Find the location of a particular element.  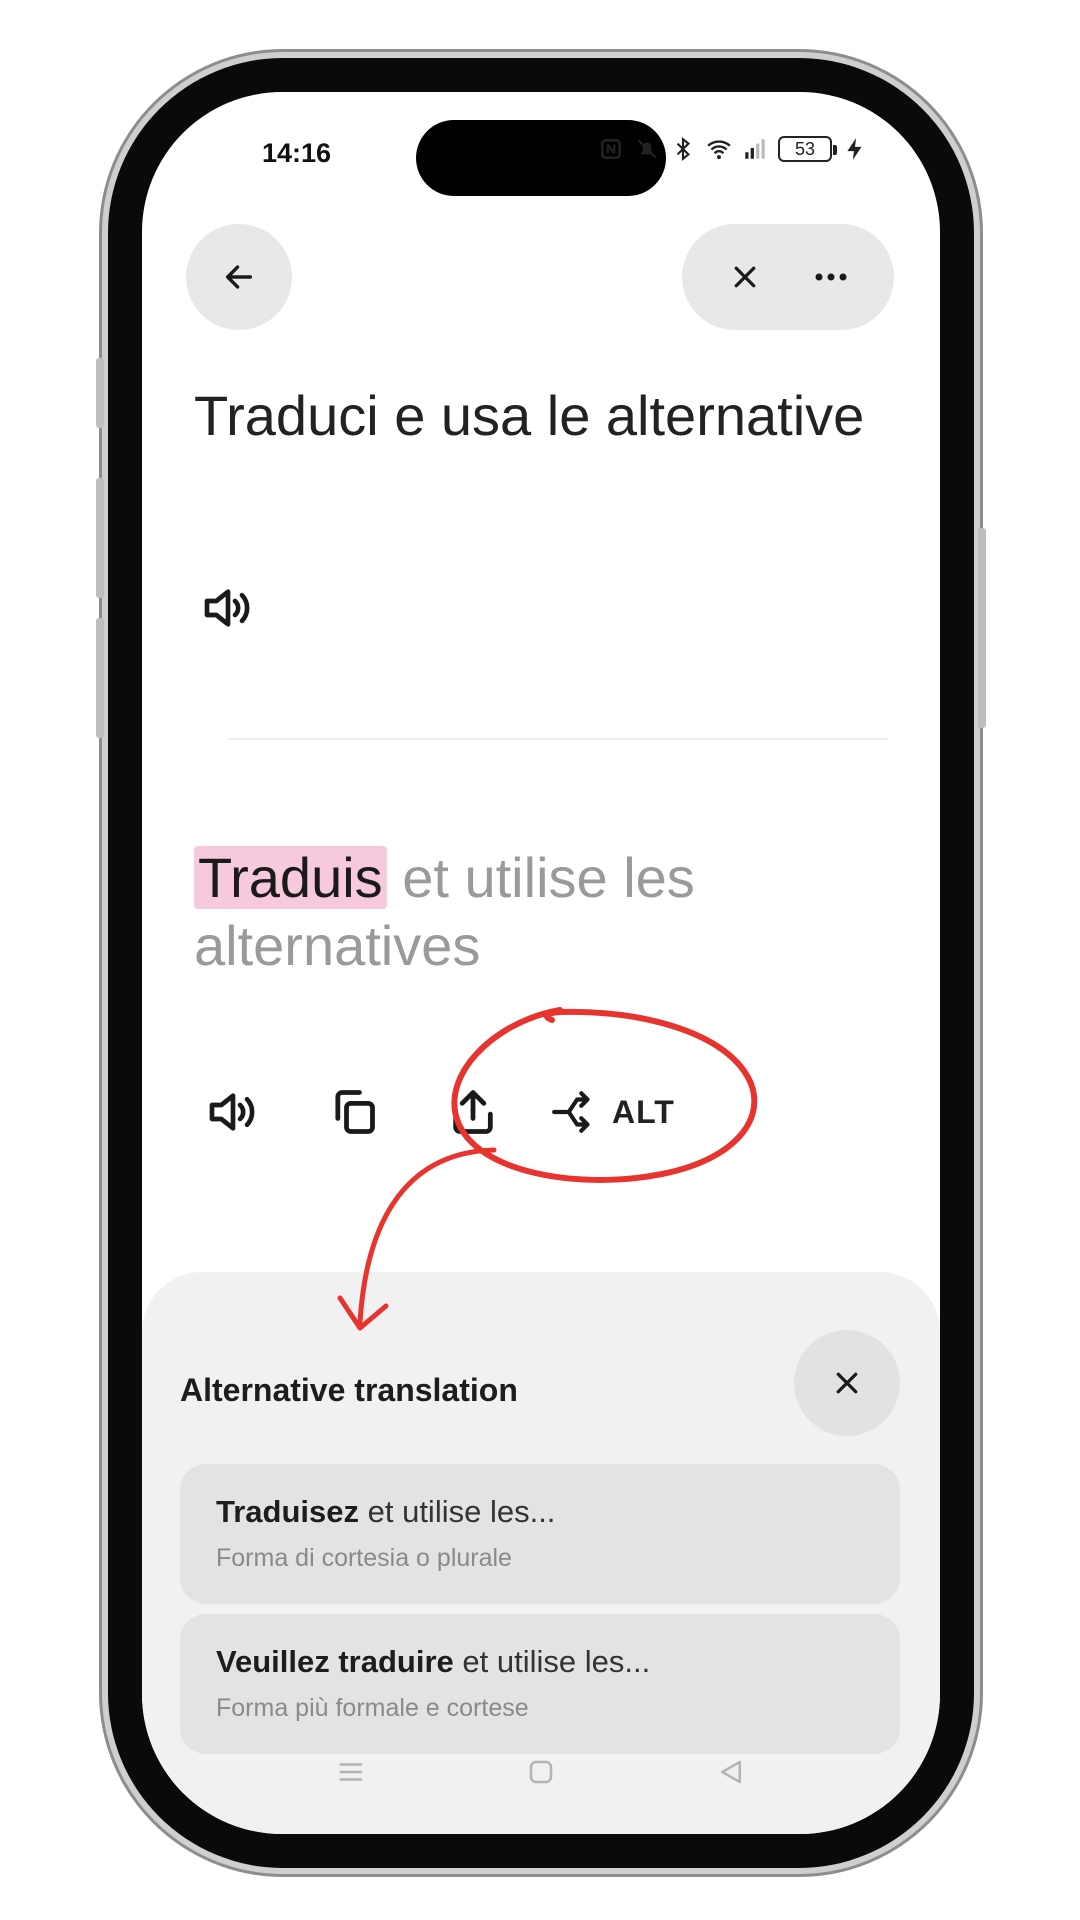

share-icon is located at coordinates (473, 1112).